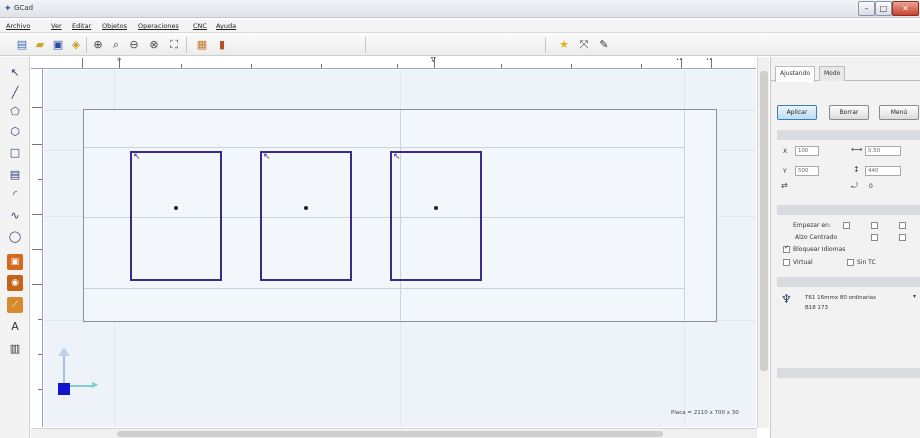  What do you see at coordinates (819, 249) in the screenshot?
I see `bloquear-idiomas-label: Bloquear Idiomas` at bounding box center [819, 249].